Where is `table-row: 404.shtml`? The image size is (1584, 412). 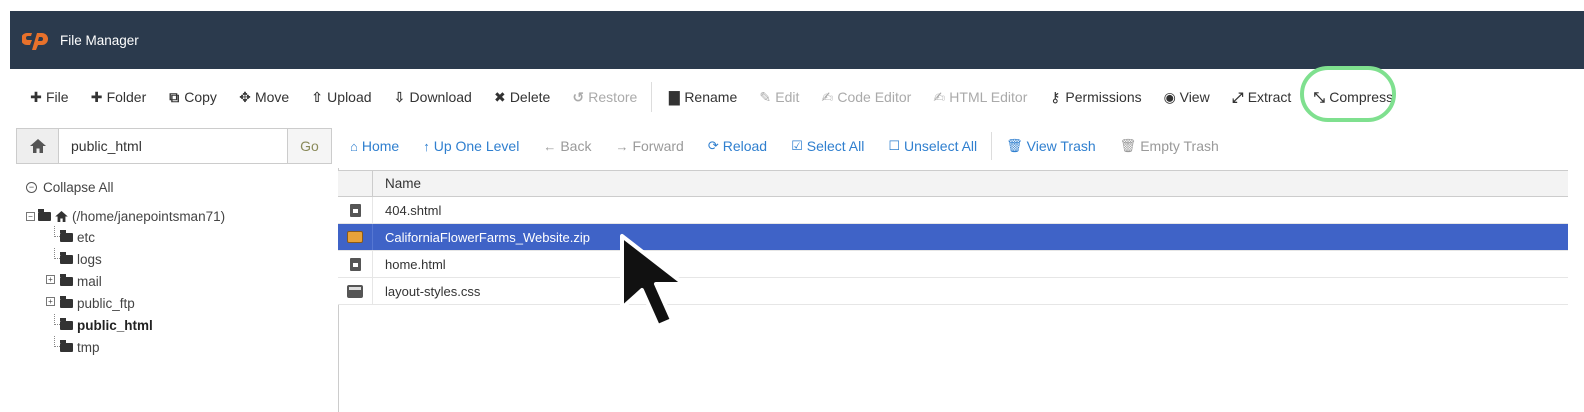
table-row: 404.shtml is located at coordinates (953, 210).